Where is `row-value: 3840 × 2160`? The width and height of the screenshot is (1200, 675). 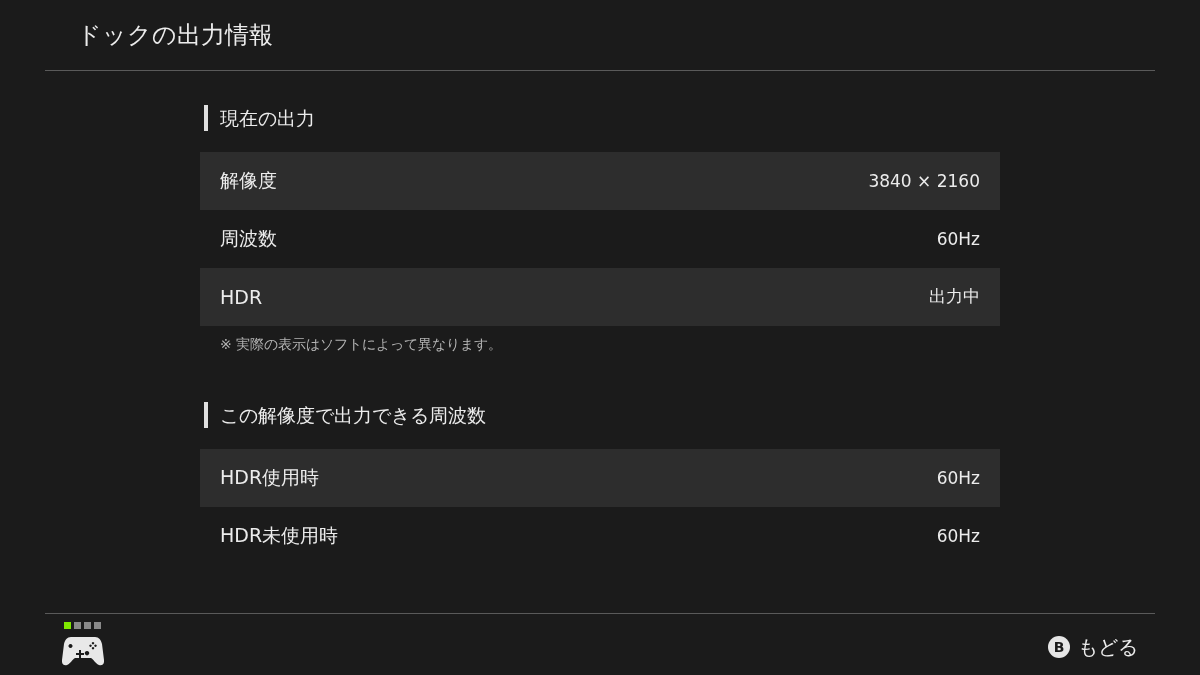 row-value: 3840 × 2160 is located at coordinates (924, 180).